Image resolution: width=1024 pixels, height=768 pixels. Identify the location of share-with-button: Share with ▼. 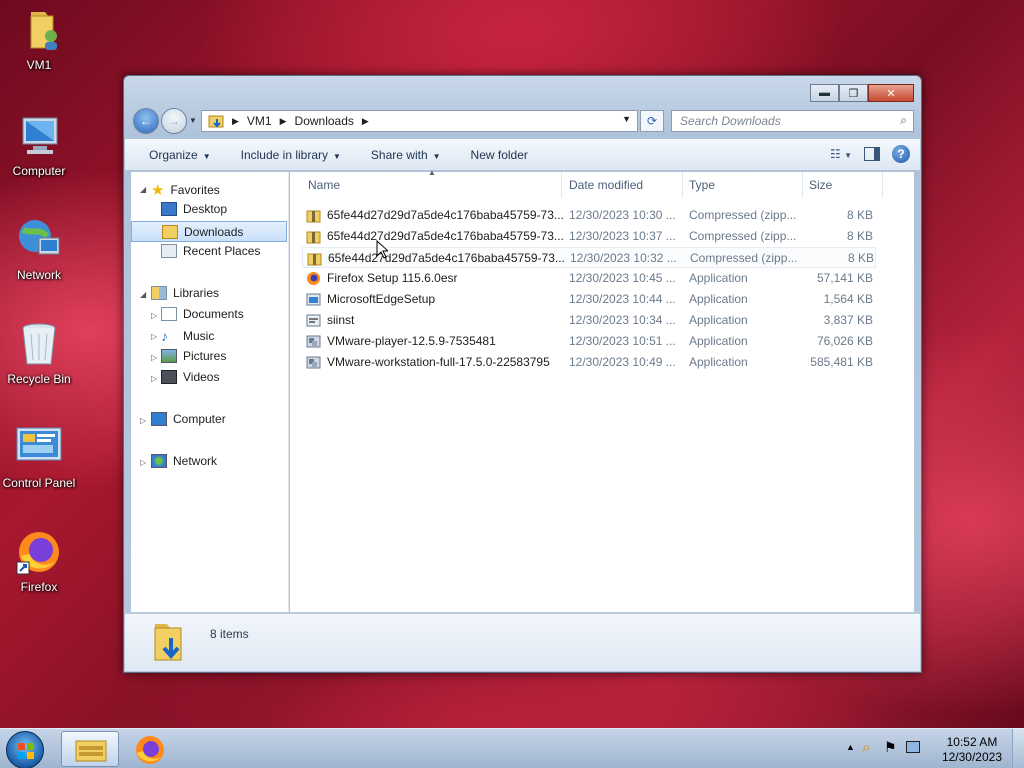
(406, 155).